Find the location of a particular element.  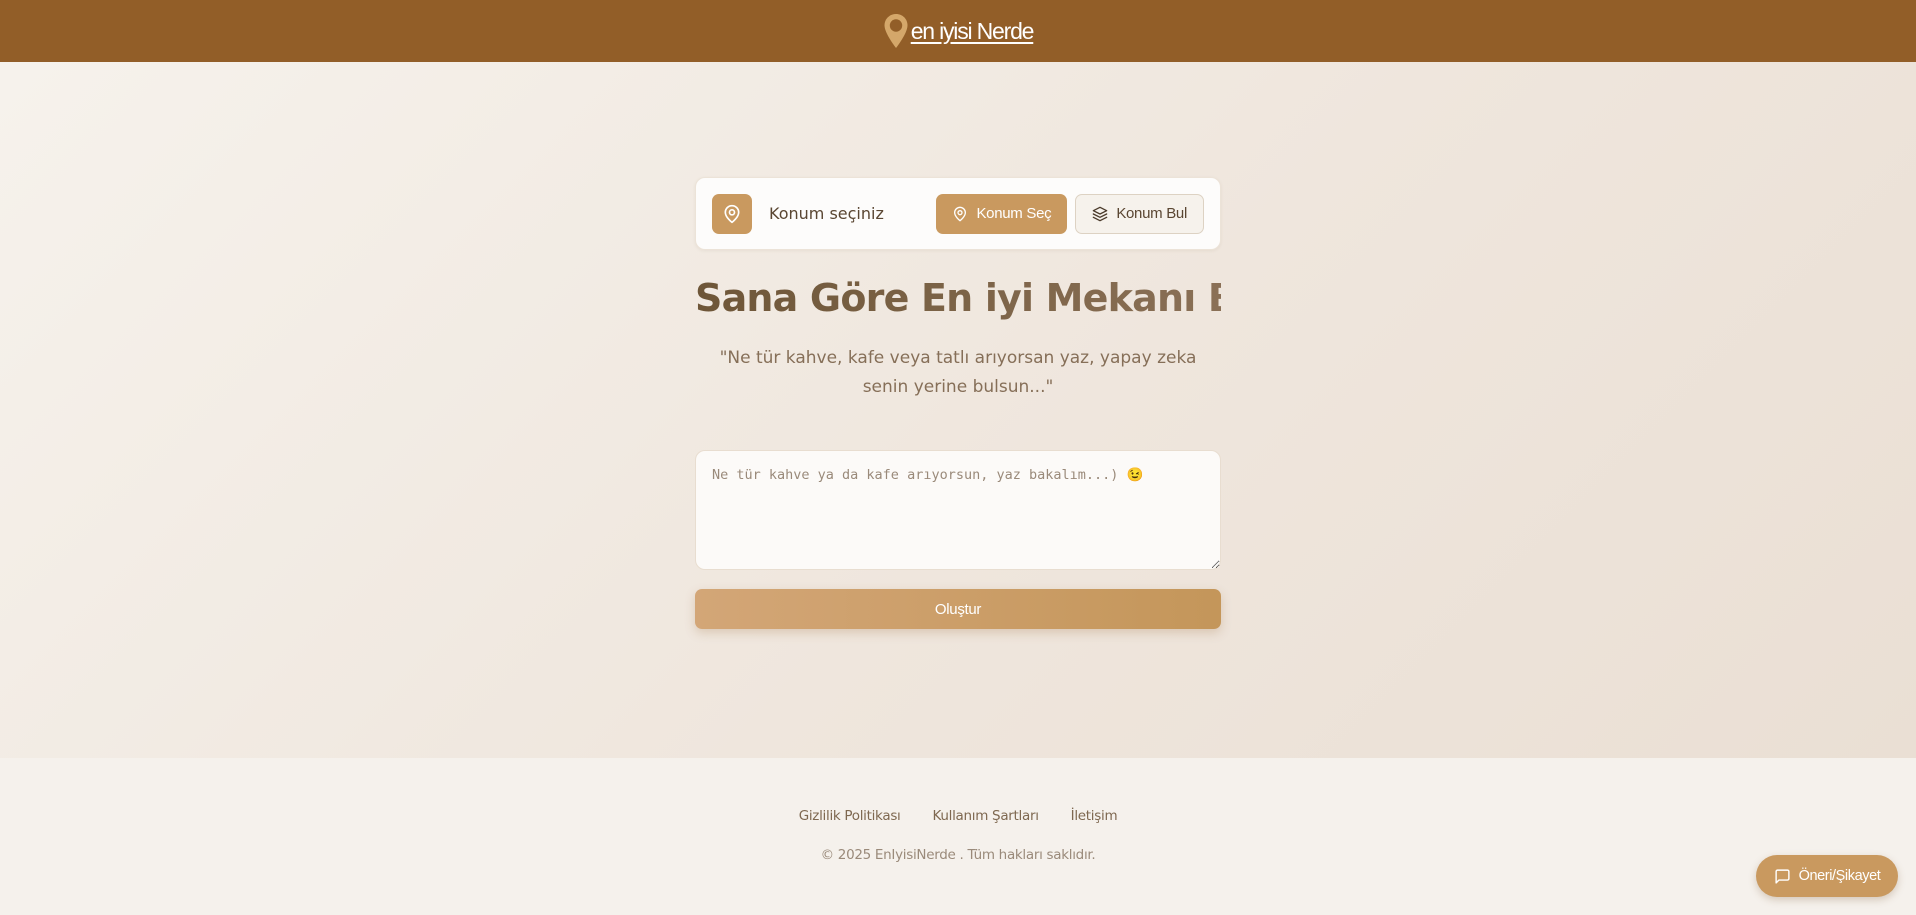

page-title: Sana Göre En iyi Mekanı Bul is located at coordinates (985, 298).